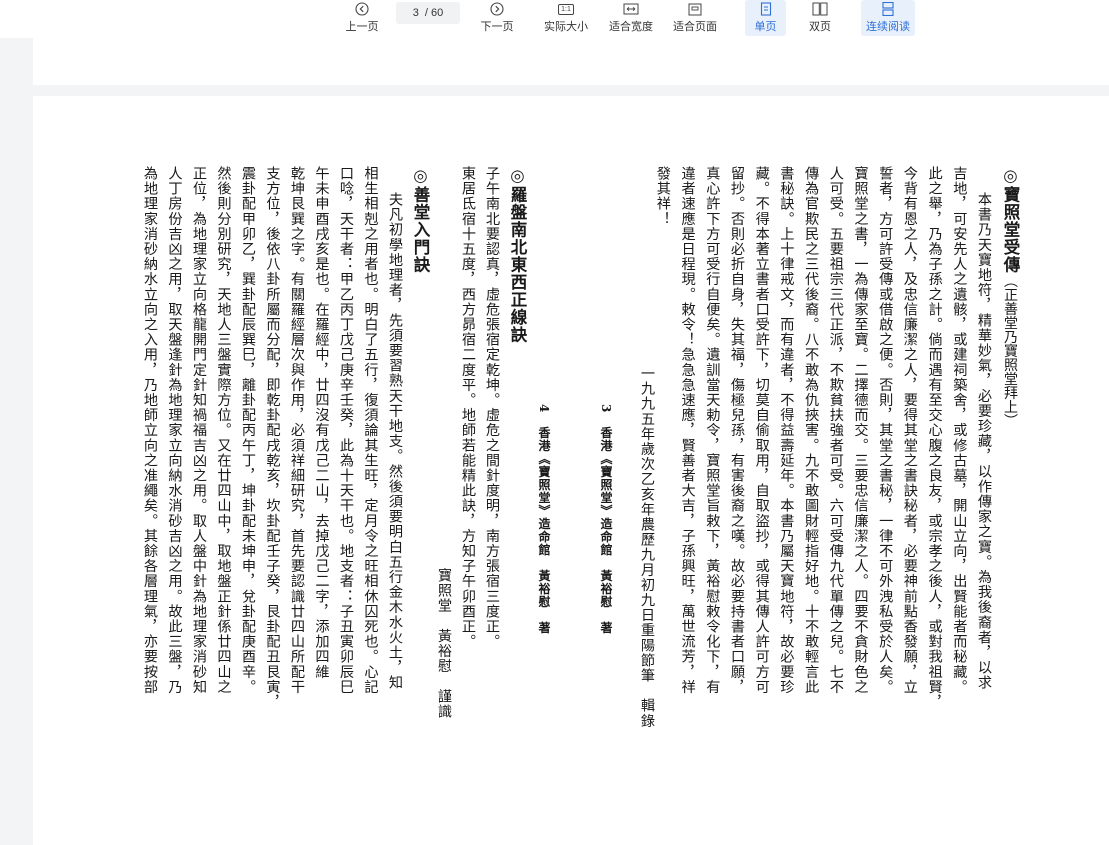 The height and width of the screenshot is (845, 1109). What do you see at coordinates (571, 61) in the screenshot?
I see `previous-page-bottom` at bounding box center [571, 61].